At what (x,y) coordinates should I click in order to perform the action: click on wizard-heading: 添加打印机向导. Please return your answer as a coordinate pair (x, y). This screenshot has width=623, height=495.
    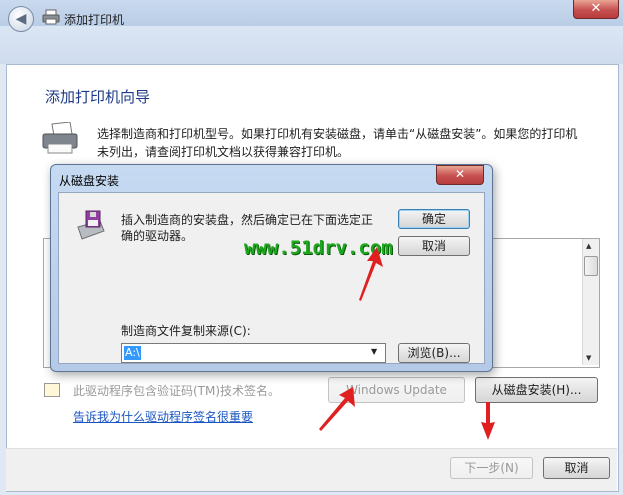
    Looking at the image, I should click on (98, 97).